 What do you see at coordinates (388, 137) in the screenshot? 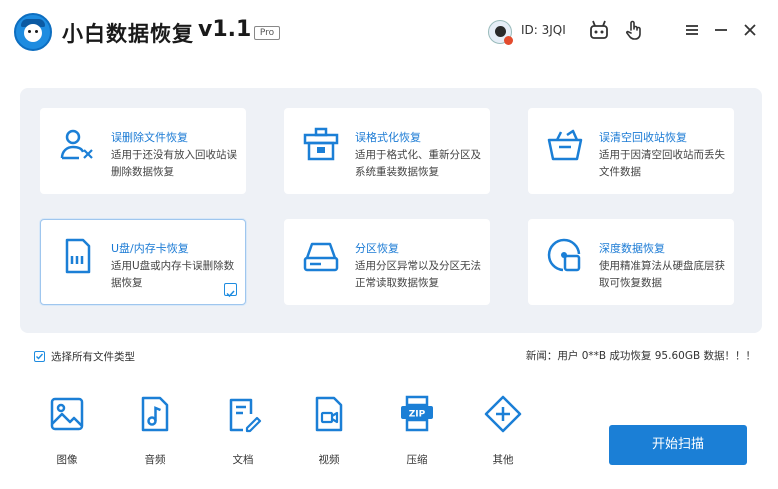
I see `card-title: 误格式化恢复` at bounding box center [388, 137].